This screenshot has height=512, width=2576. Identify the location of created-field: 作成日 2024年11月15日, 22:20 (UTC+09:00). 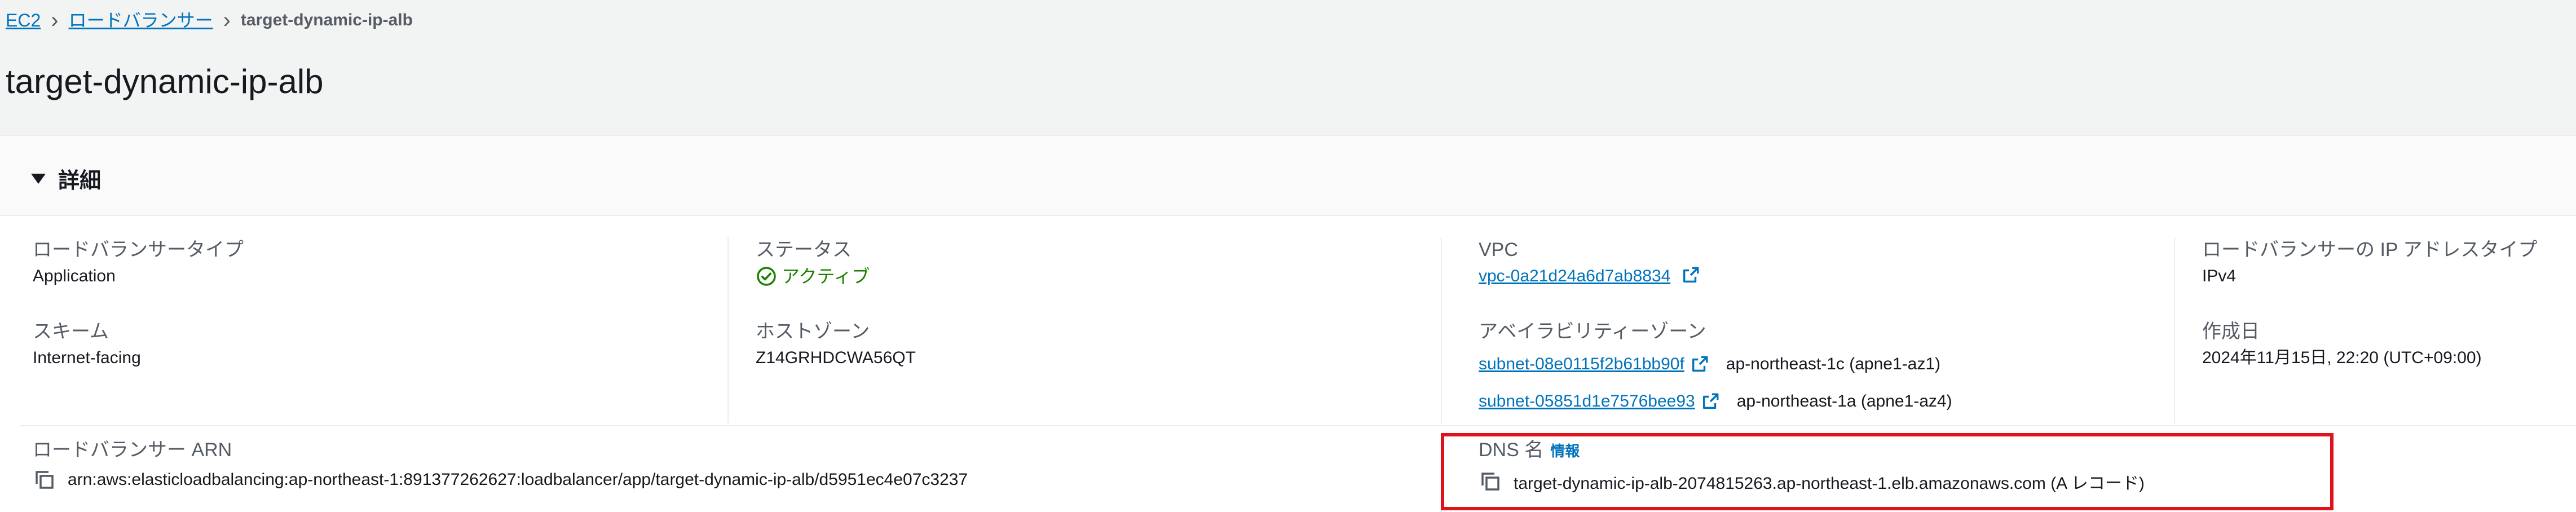
(2342, 345).